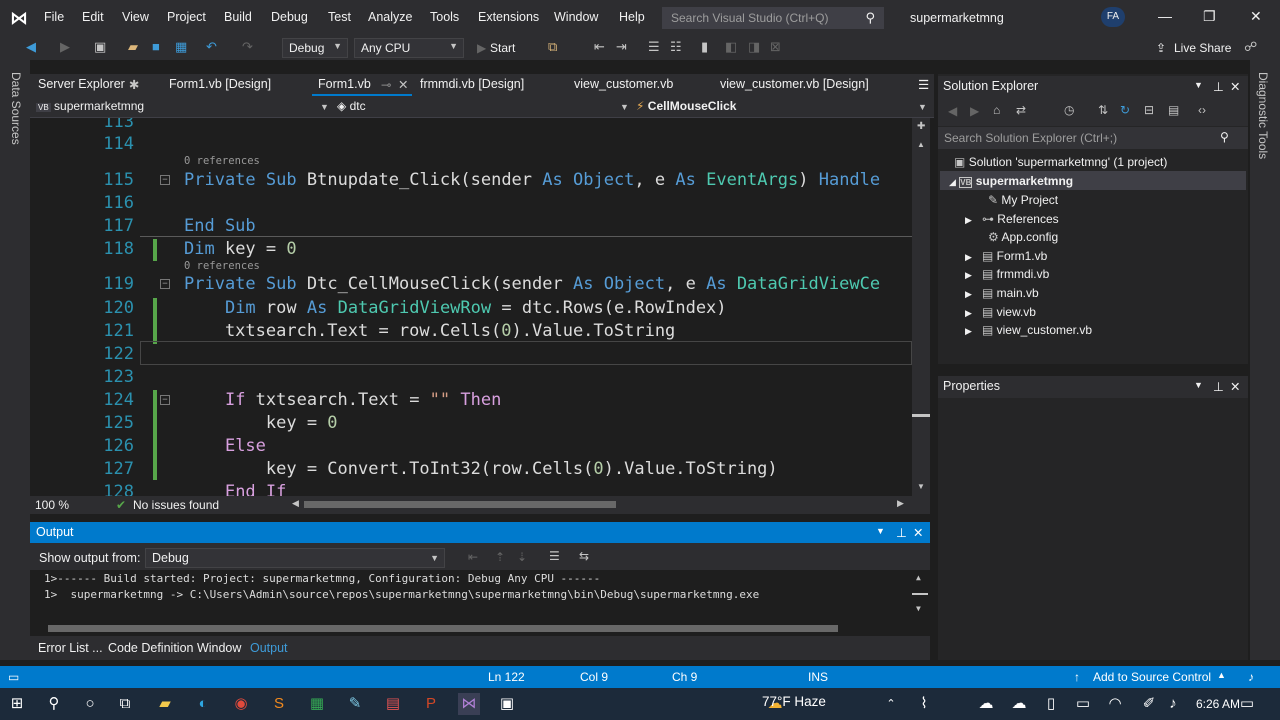 The height and width of the screenshot is (720, 1280). I want to click on tree-item-view: ▶ ▤ view.vb, so click(1000, 312).